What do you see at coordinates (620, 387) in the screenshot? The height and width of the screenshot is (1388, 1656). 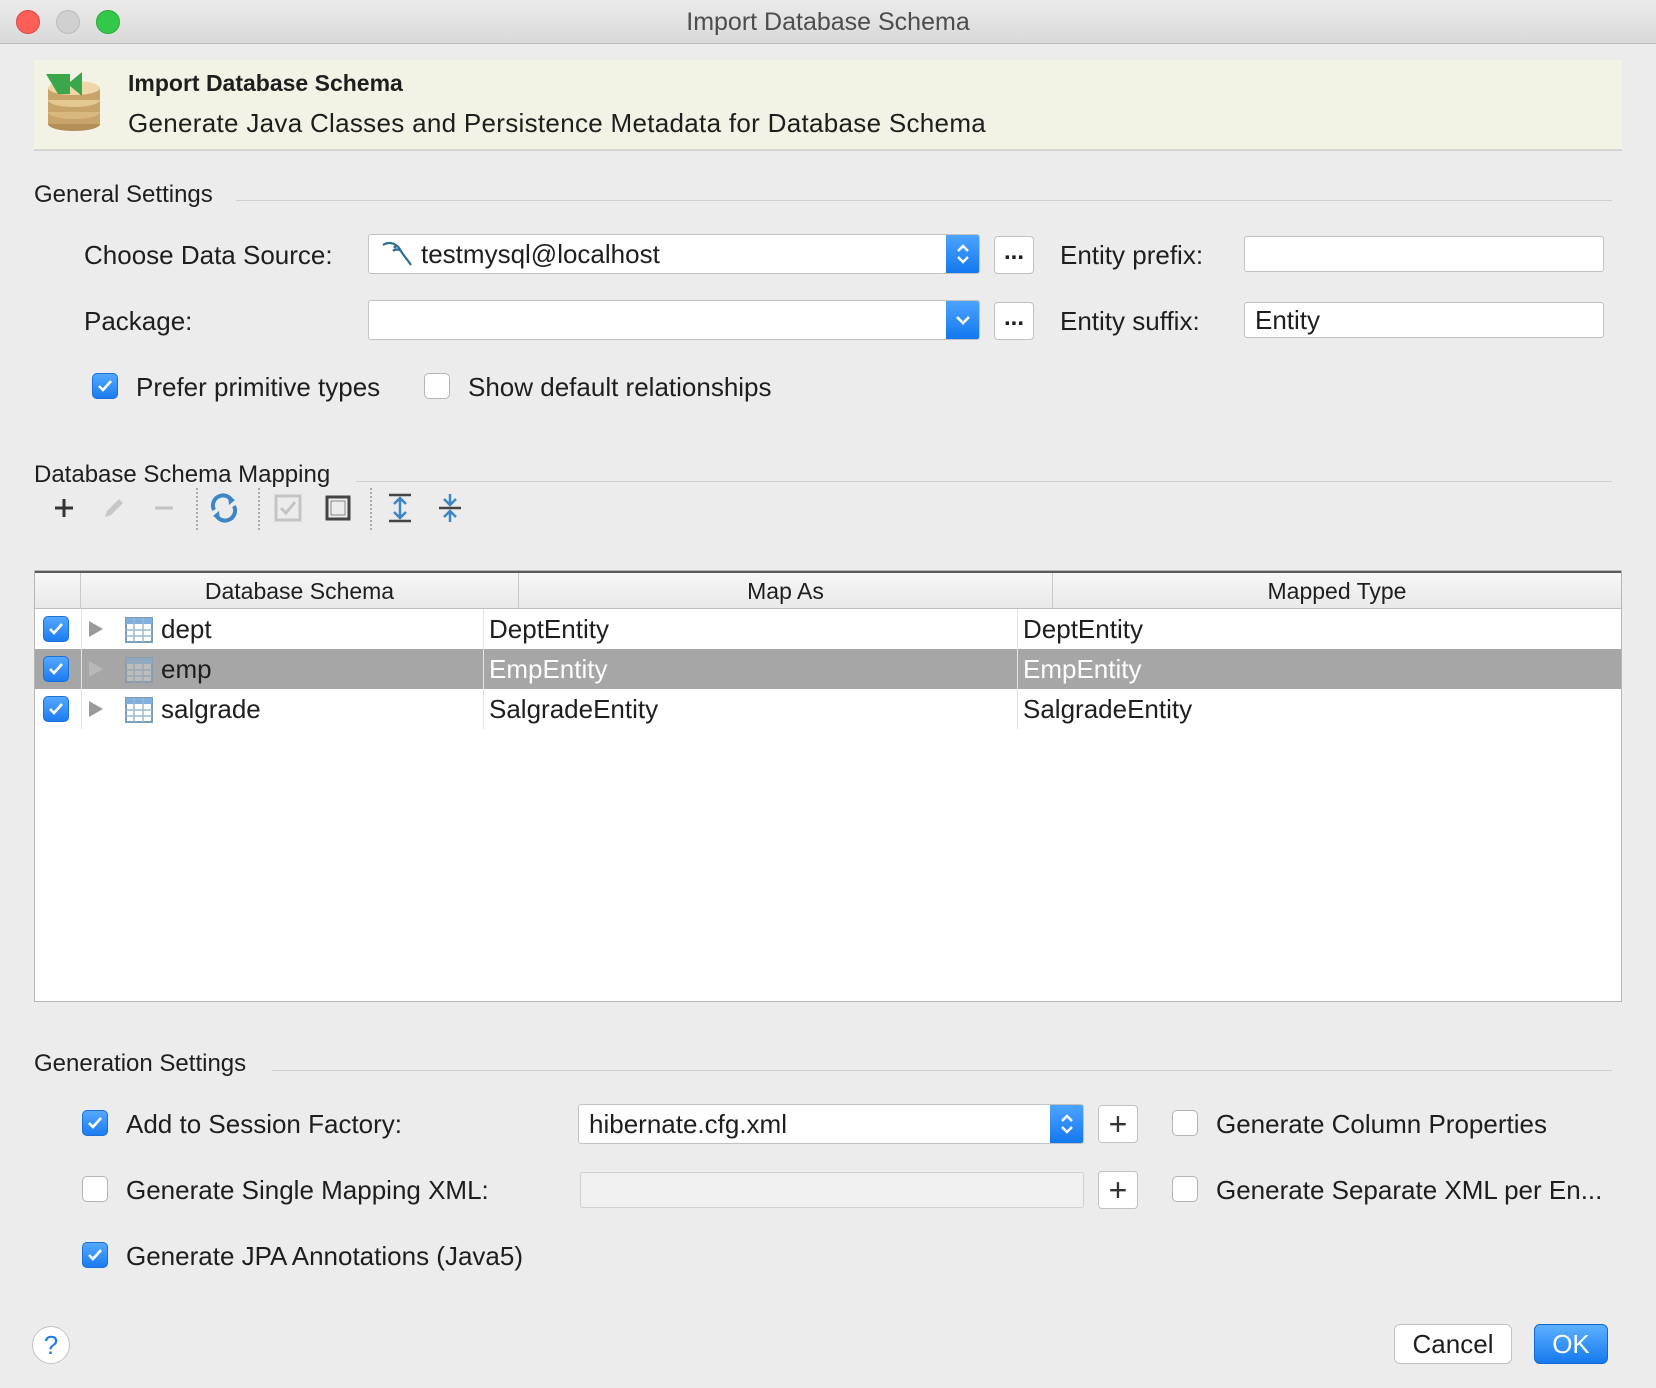 I see `show-default-relationships-label: Show default relationships` at bounding box center [620, 387].